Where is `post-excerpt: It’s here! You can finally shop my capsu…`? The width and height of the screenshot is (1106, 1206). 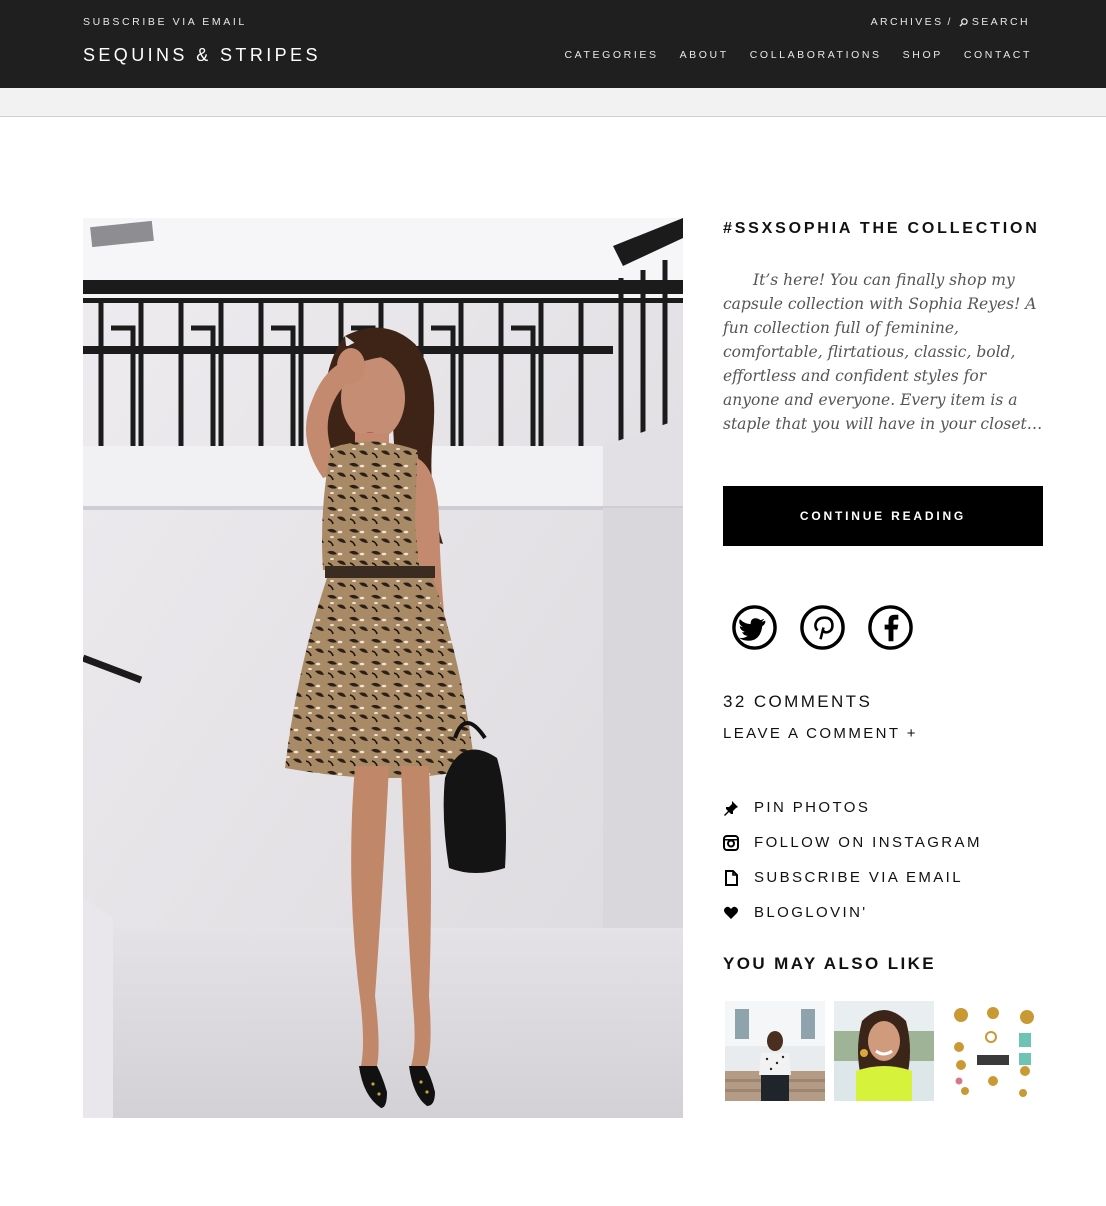
post-excerpt: It’s here! You can finally shop my capsu… is located at coordinates (883, 352).